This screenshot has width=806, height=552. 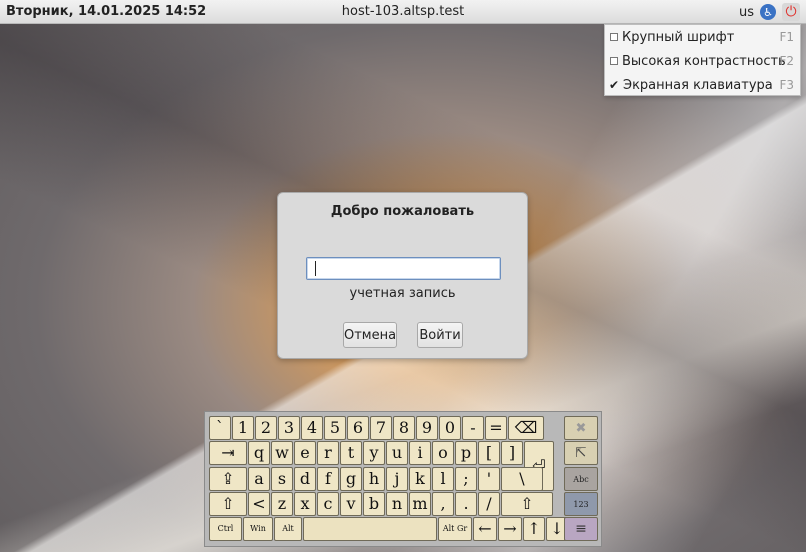 I want to click on win-key: Win, so click(x=258, y=529).